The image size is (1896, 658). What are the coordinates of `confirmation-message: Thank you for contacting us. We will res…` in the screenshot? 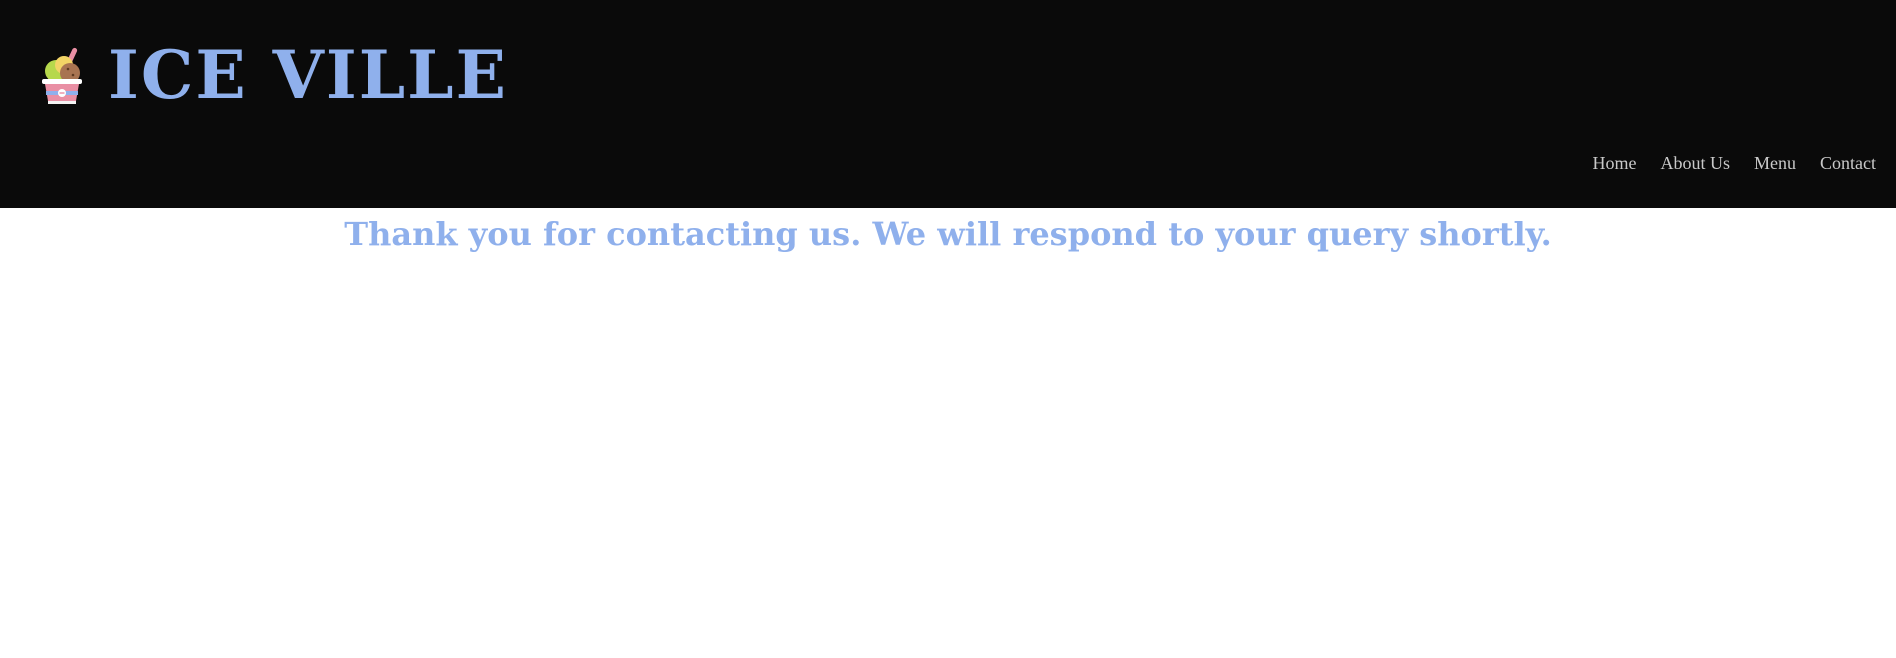 It's located at (948, 234).